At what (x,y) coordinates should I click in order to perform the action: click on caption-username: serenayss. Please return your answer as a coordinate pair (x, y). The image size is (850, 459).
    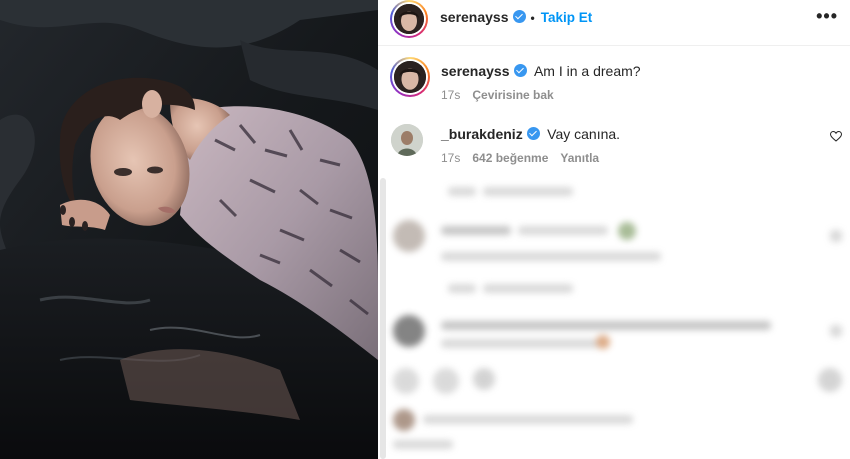
    Looking at the image, I should click on (475, 71).